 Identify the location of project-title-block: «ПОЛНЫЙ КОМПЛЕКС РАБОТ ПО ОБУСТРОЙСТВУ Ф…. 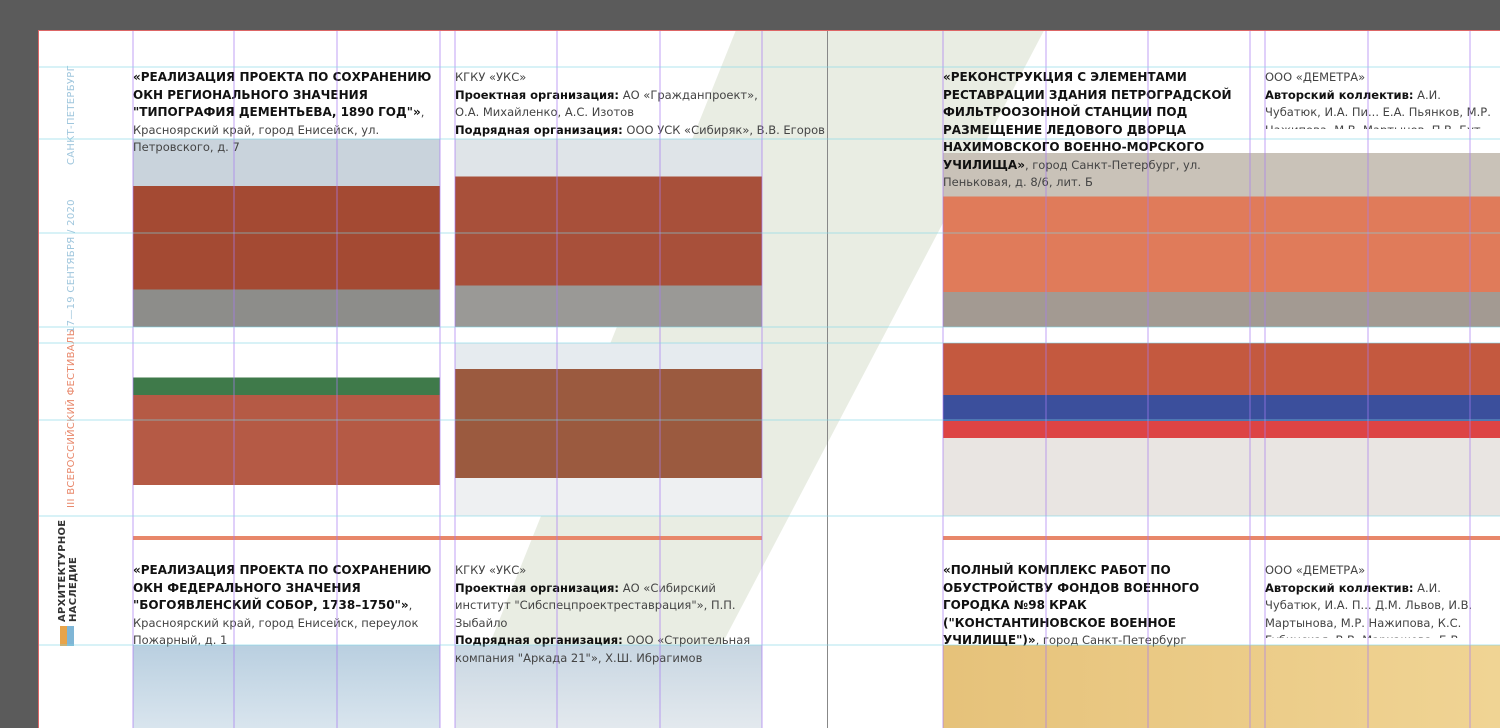
(1095, 606).